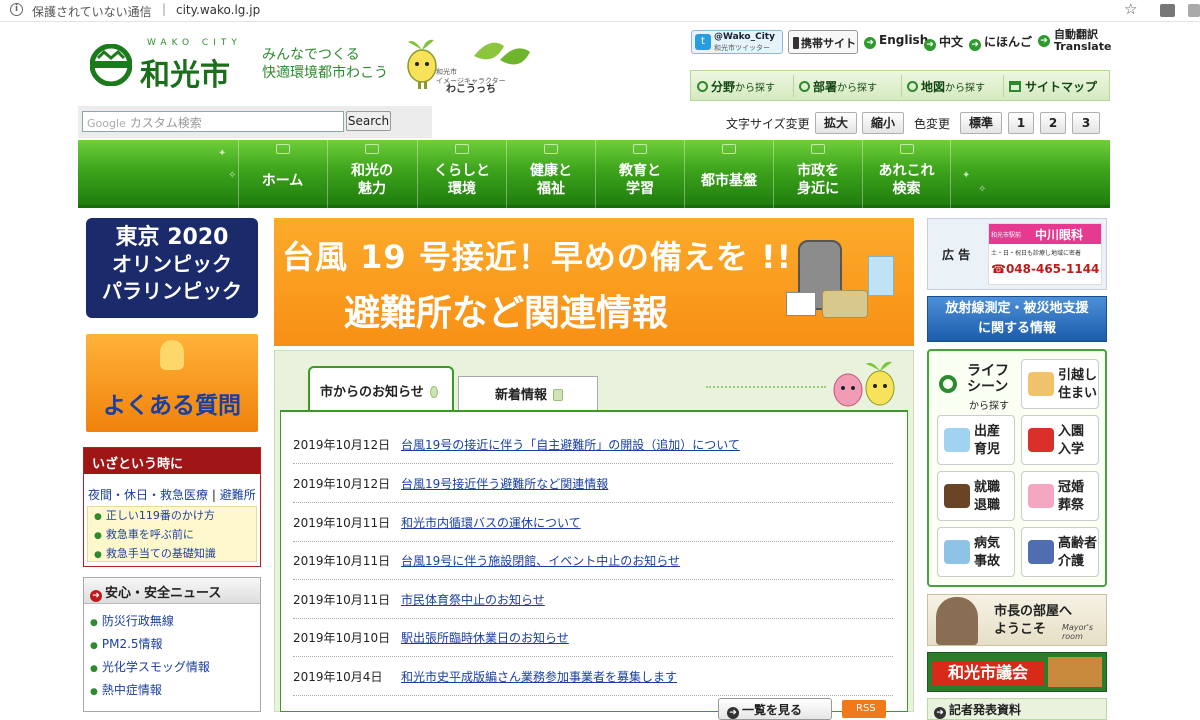 The height and width of the screenshot is (720, 1200). What do you see at coordinates (1167, 10) in the screenshot?
I see `extension-icon` at bounding box center [1167, 10].